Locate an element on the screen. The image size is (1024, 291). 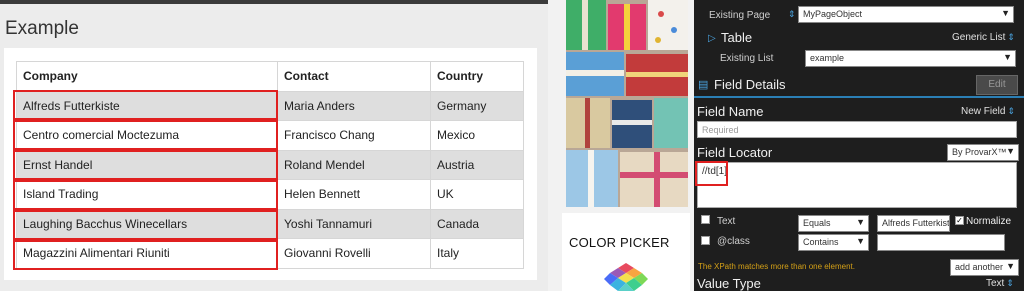
color-picker-ad: COLOR PICKER is located at coordinates (626, 252).